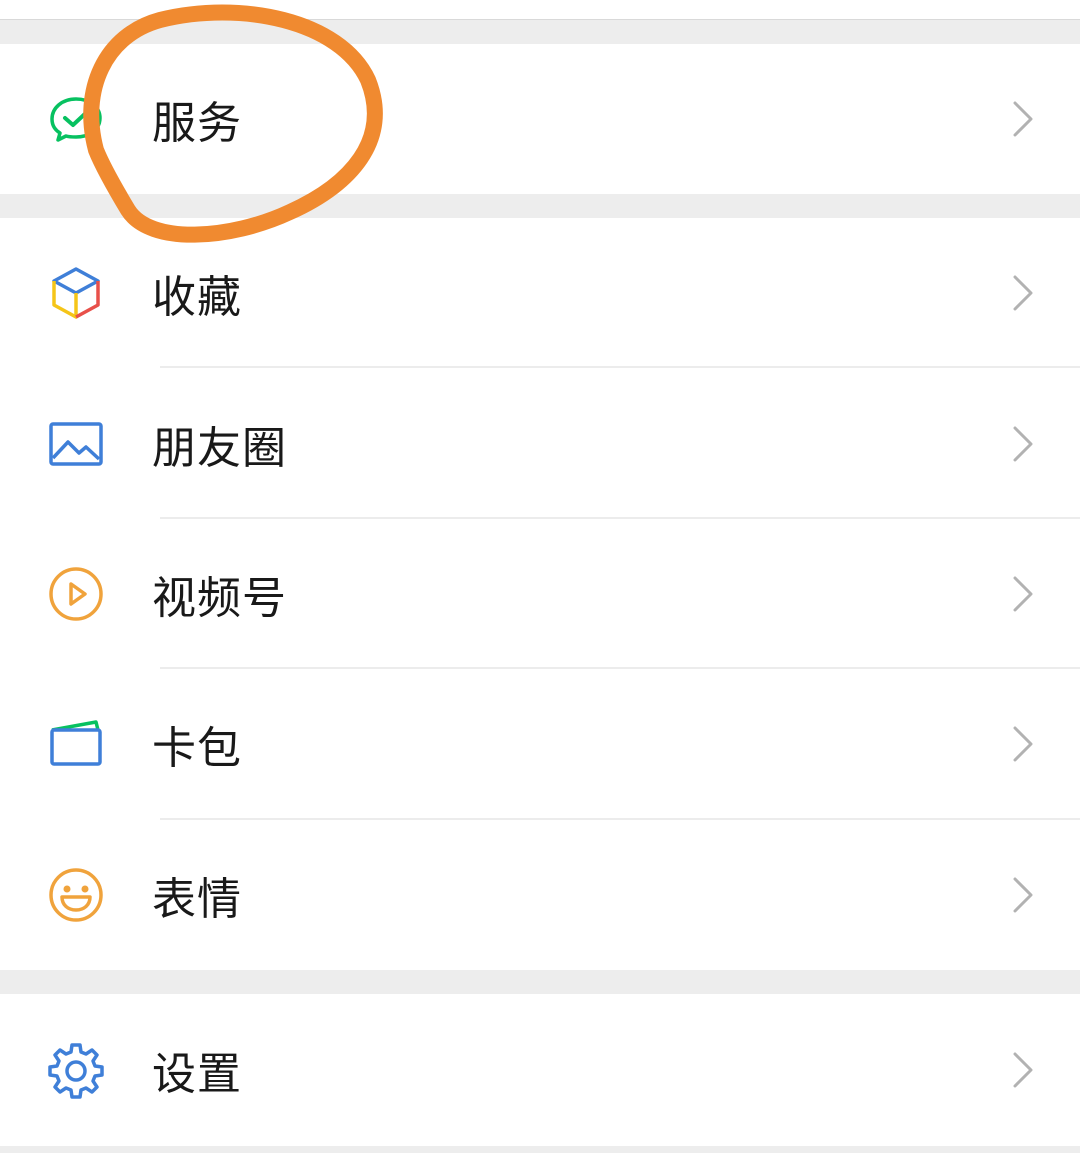 Image resolution: width=1080 pixels, height=1153 pixels. What do you see at coordinates (76, 895) in the screenshot?
I see `smiley-icon` at bounding box center [76, 895].